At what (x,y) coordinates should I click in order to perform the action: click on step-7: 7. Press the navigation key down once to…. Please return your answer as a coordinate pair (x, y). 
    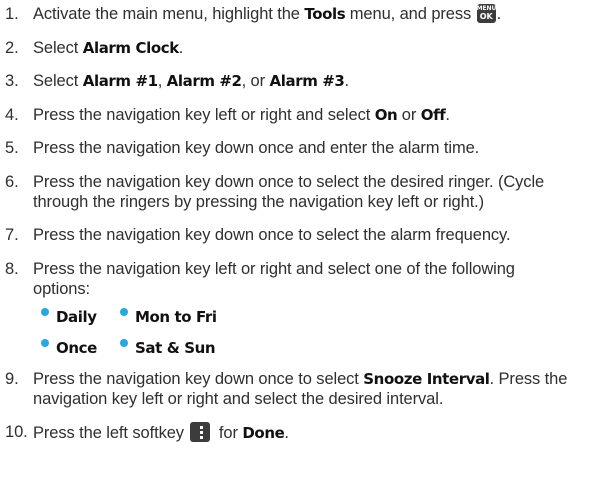
    Looking at the image, I should click on (300, 235).